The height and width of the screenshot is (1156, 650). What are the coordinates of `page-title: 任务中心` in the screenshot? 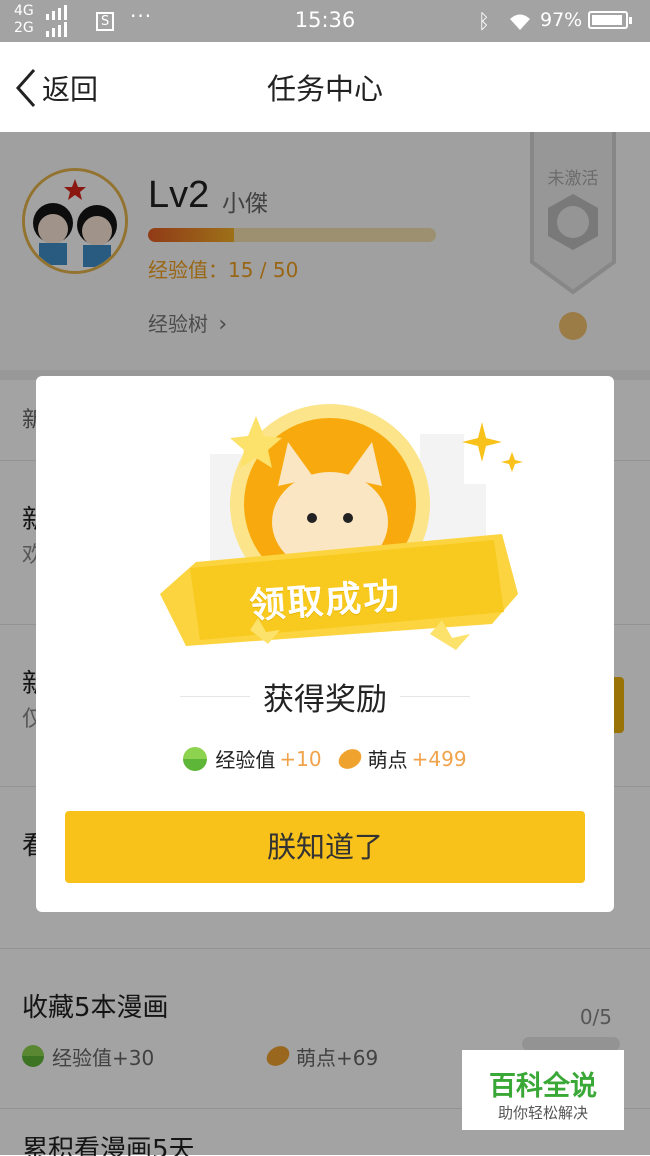 It's located at (324, 89).